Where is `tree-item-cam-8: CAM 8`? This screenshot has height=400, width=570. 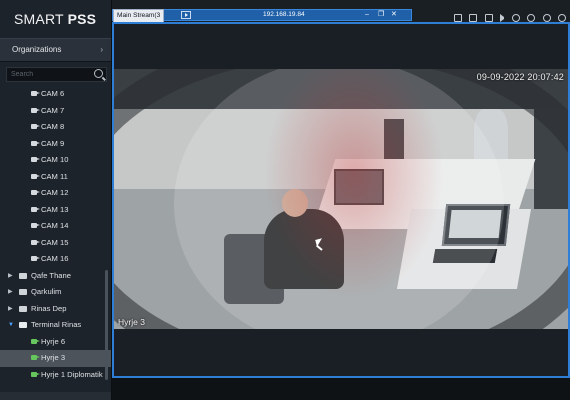 tree-item-cam-8: CAM 8 is located at coordinates (55, 127).